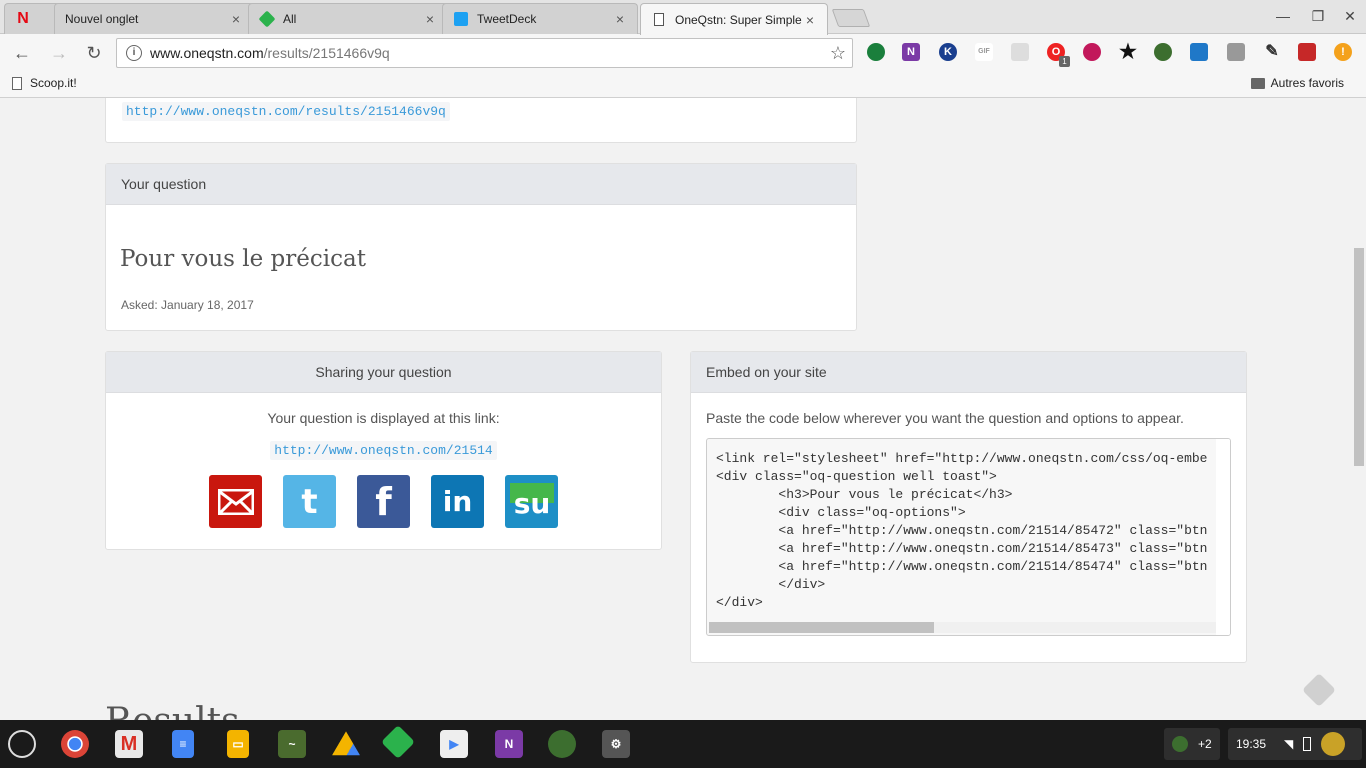 The width and height of the screenshot is (1366, 768). What do you see at coordinates (1128, 52) in the screenshot?
I see `star-extension-icon: ★` at bounding box center [1128, 52].